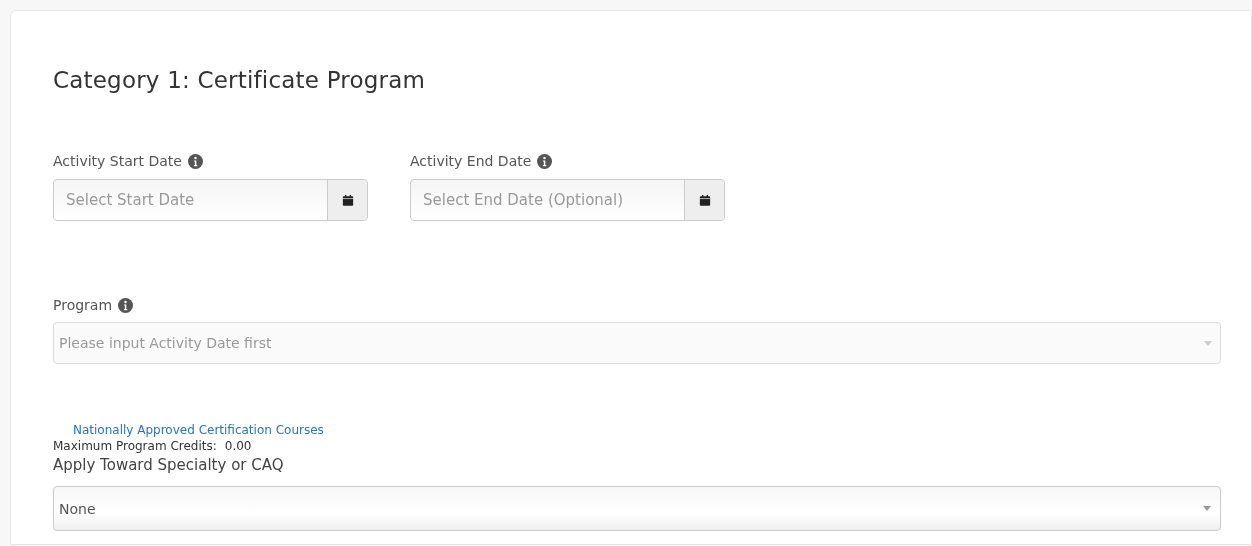 The width and height of the screenshot is (1252, 546). I want to click on date-input: Select End Date (Optional), so click(547, 200).